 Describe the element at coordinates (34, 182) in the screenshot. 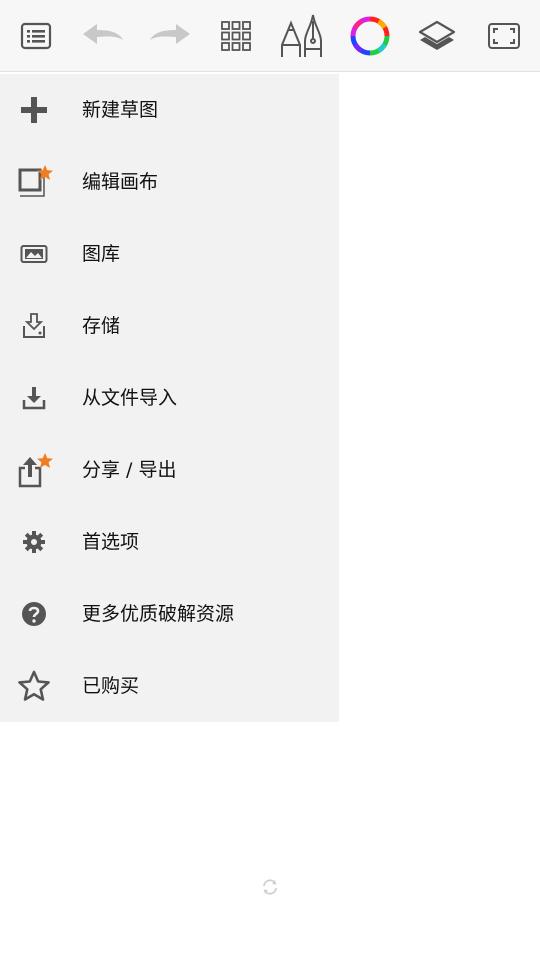

I see `edit-canvas-icon` at that location.